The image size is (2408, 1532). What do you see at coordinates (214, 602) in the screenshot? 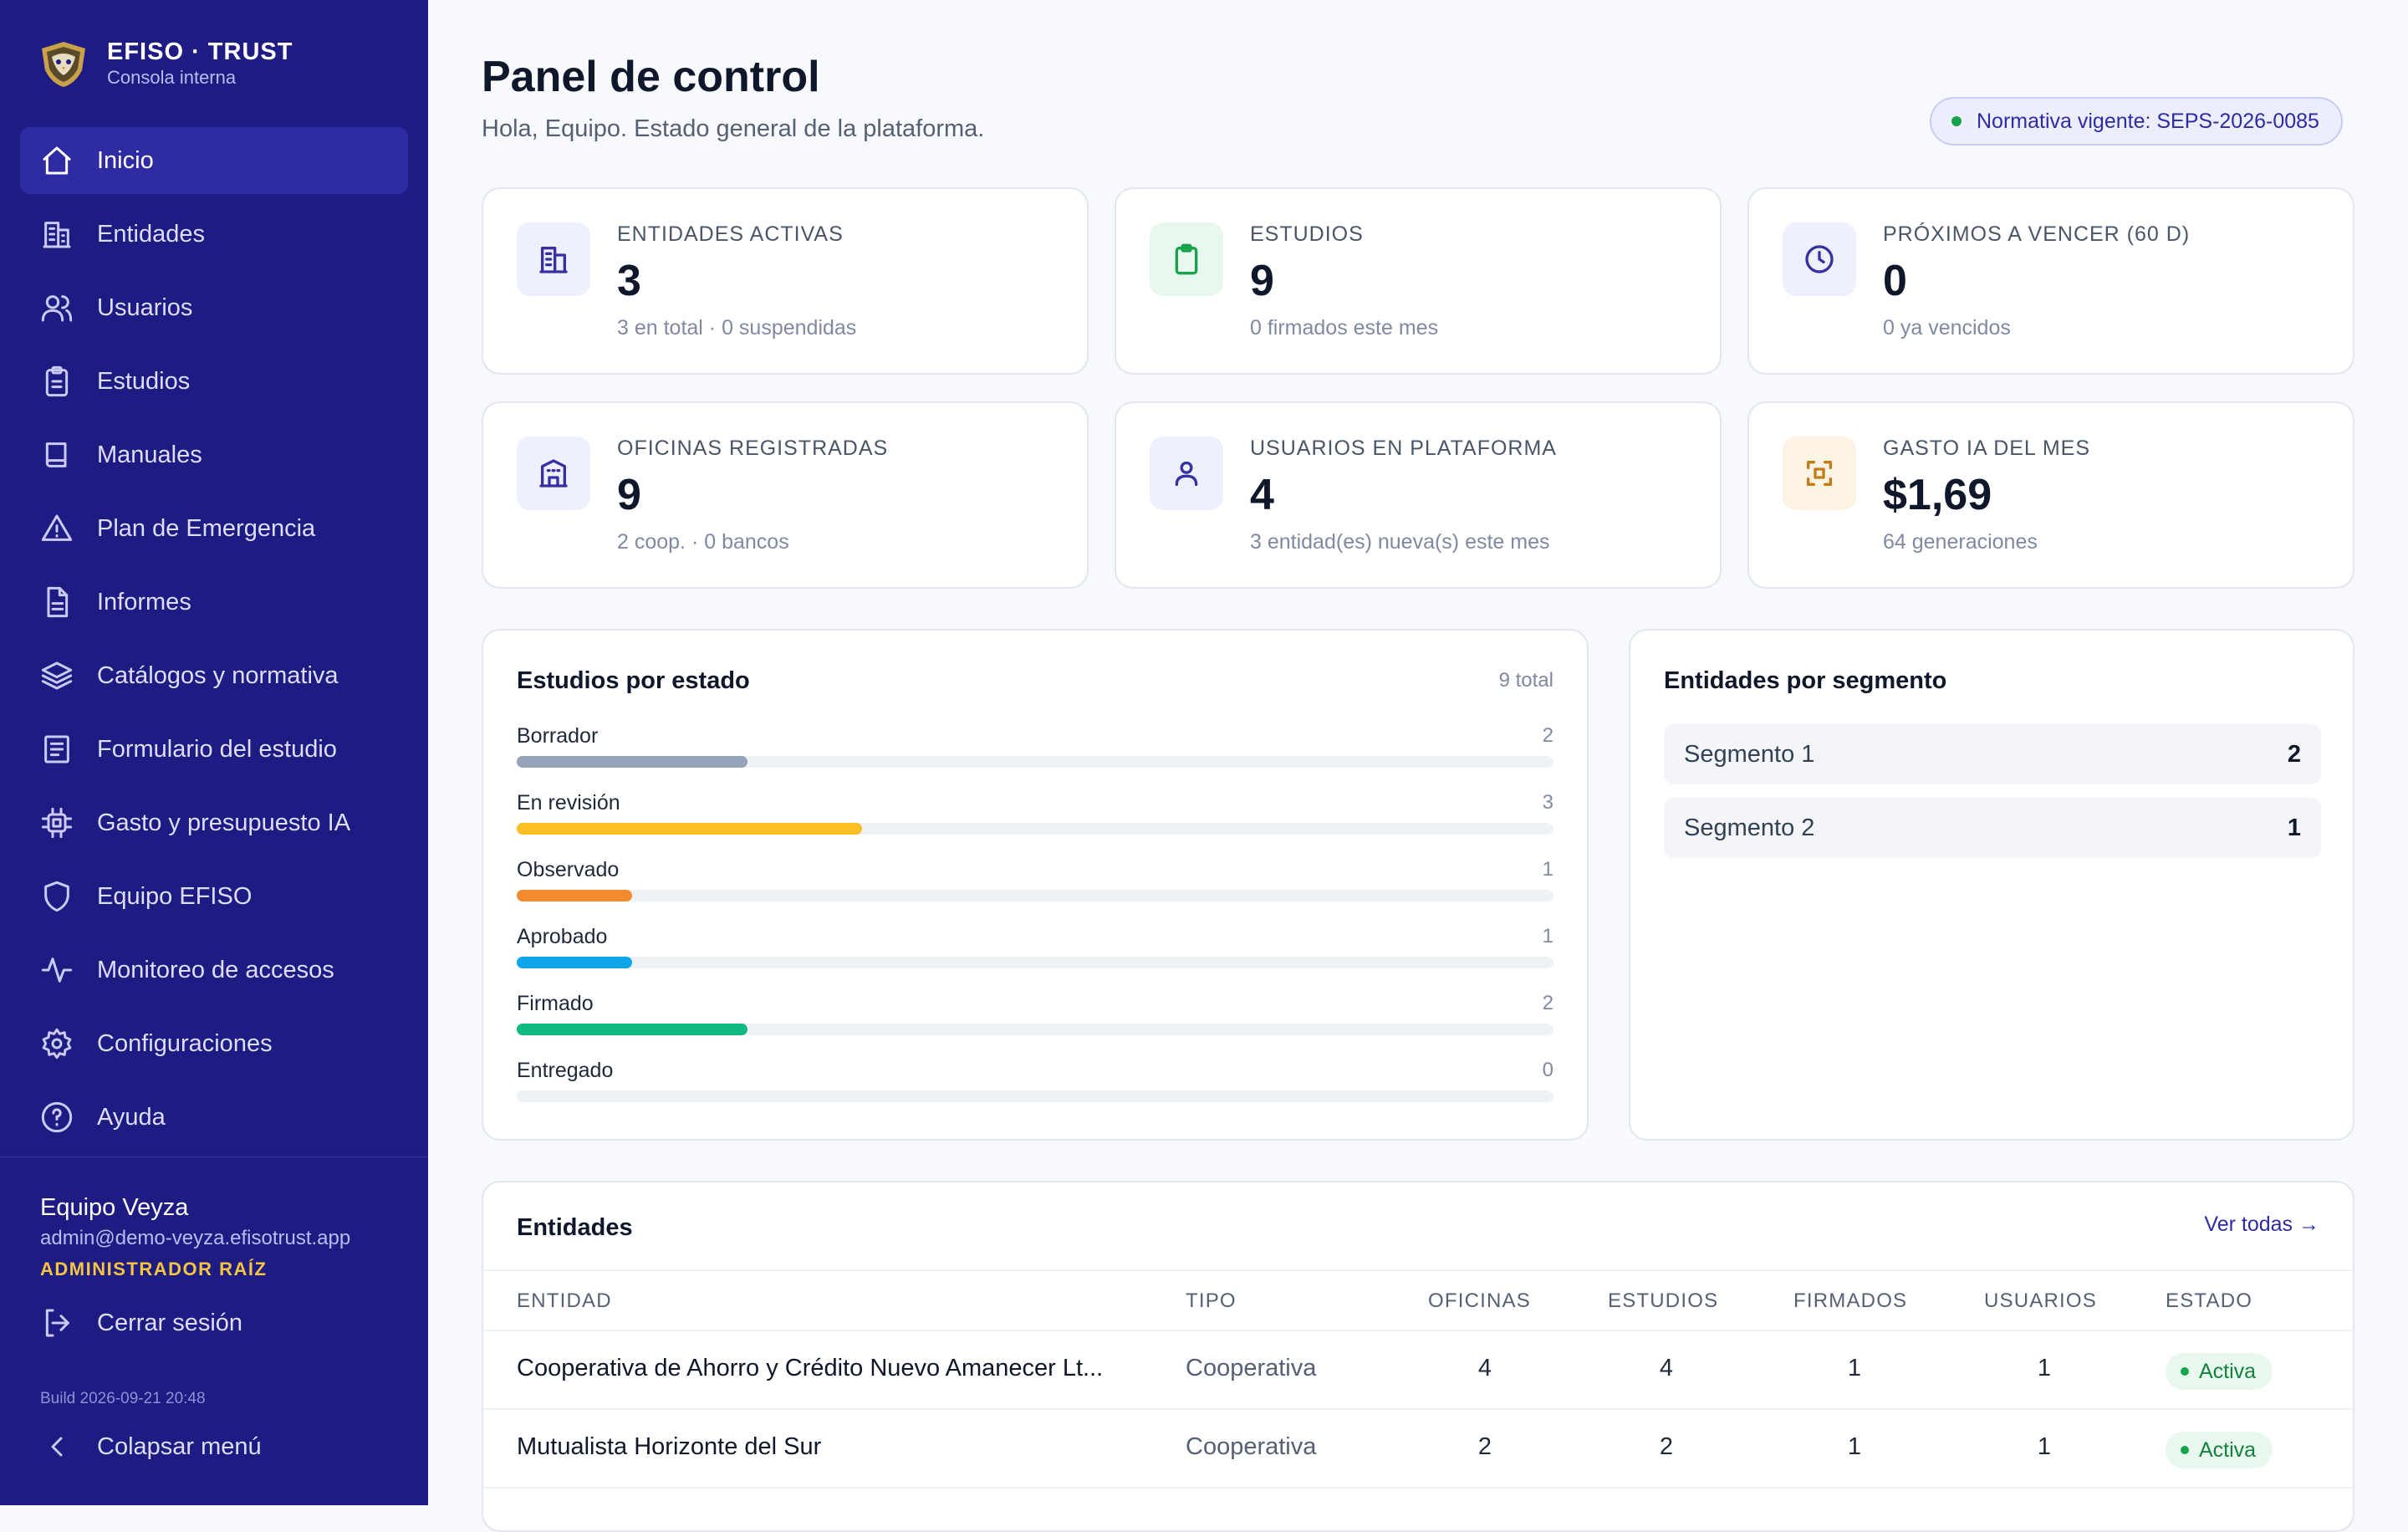
I see `sidebar-item-informes: Informes` at bounding box center [214, 602].